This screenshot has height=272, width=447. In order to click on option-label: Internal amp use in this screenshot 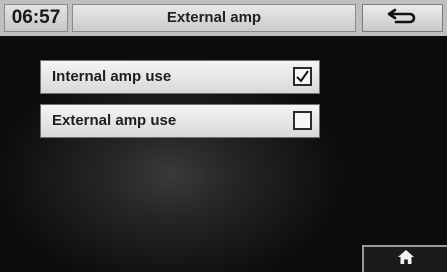, I will do `click(112, 76)`.